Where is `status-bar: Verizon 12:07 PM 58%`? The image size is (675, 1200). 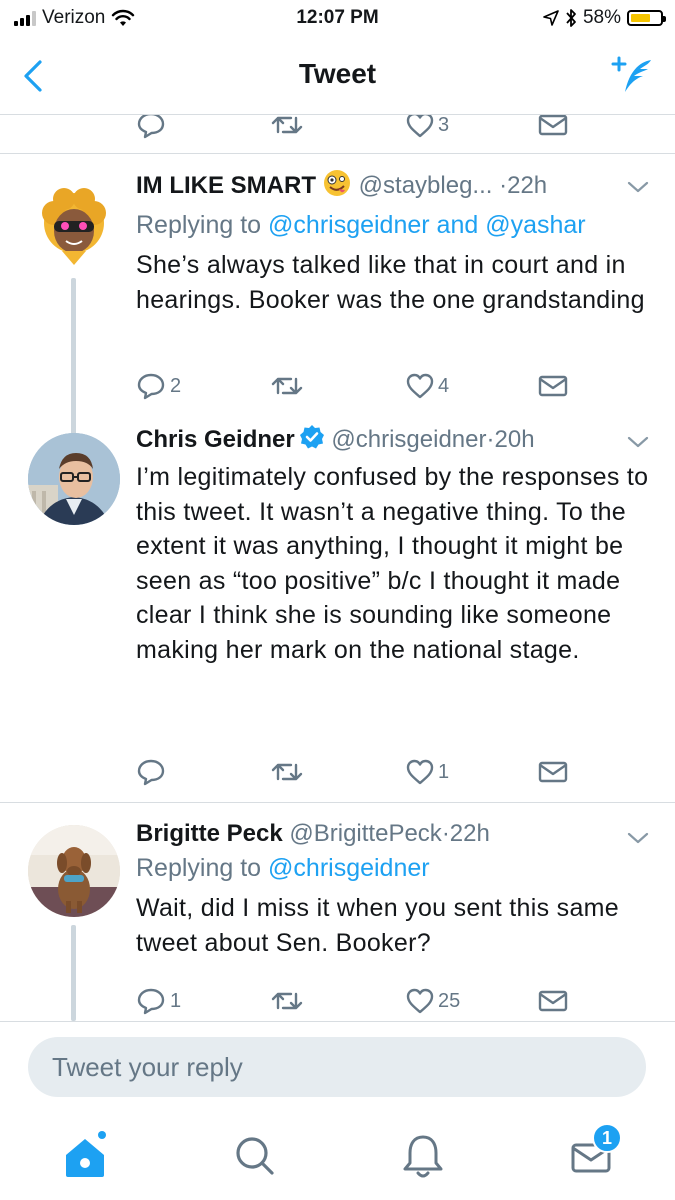
status-bar: Verizon 12:07 PM 58% is located at coordinates (337, 20).